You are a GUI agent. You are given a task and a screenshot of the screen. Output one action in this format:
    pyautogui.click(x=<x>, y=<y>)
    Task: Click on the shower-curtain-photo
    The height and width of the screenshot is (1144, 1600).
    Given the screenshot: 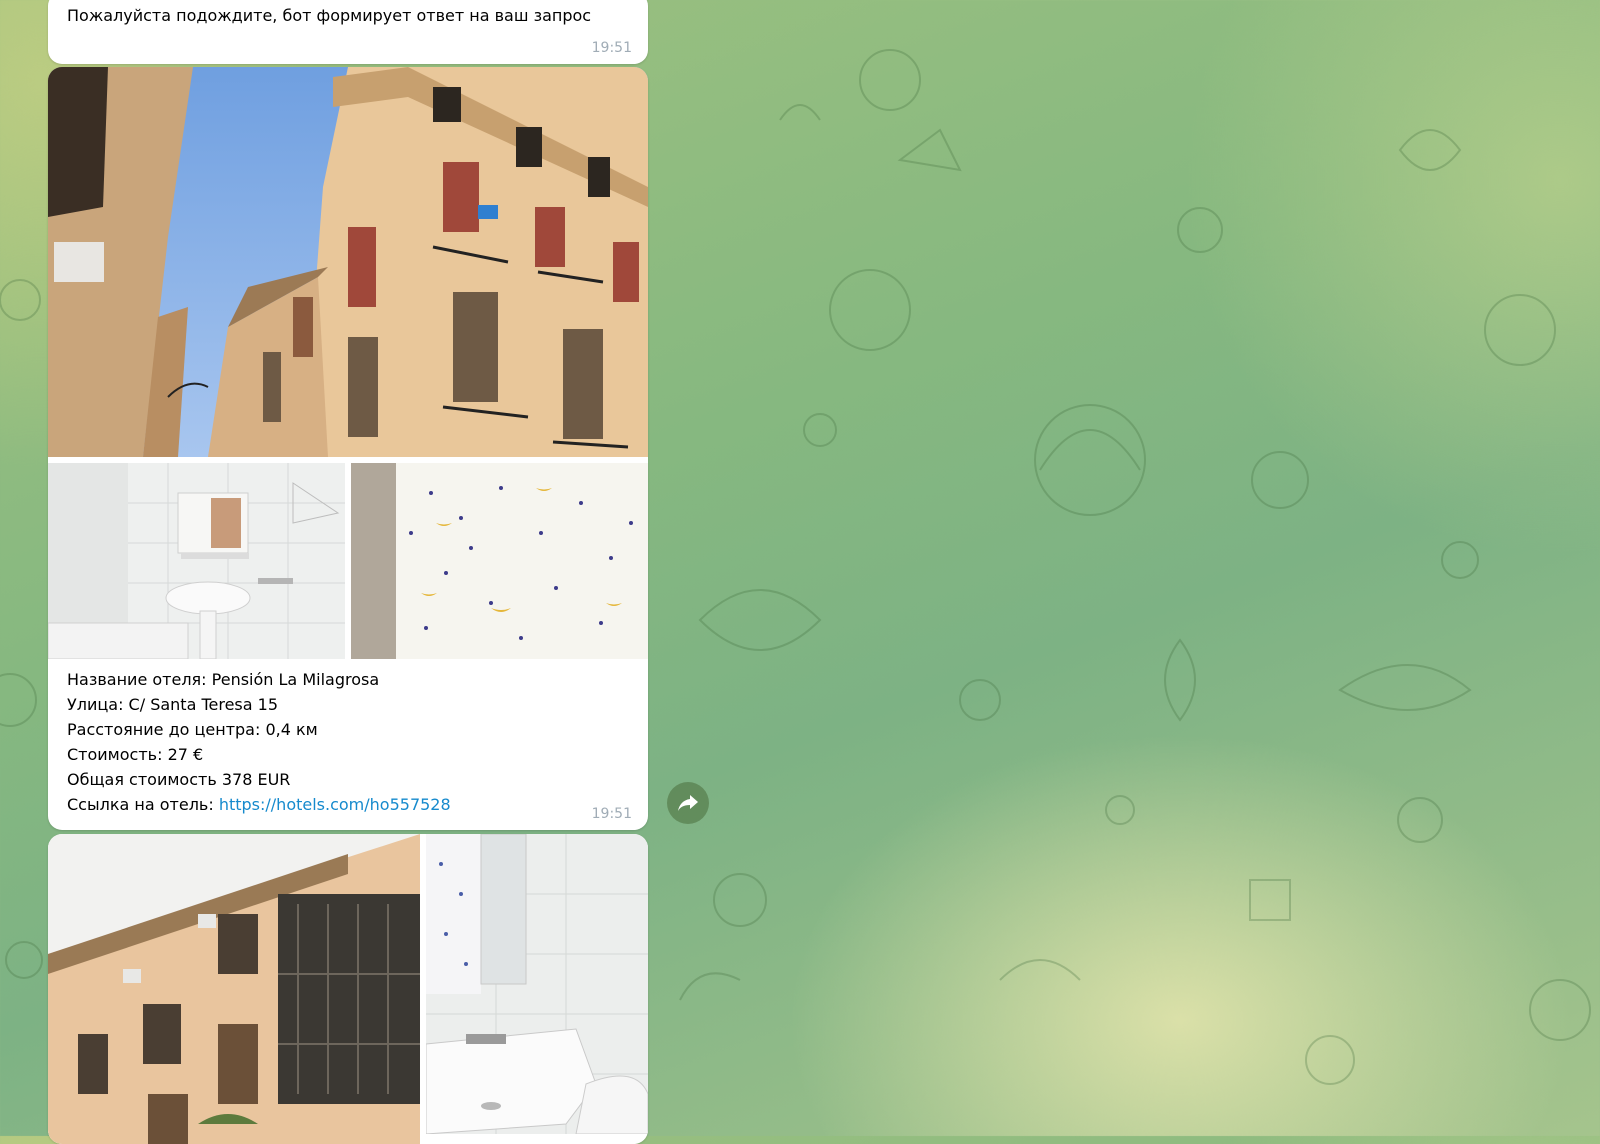 What is the action you would take?
    pyautogui.click(x=499, y=561)
    